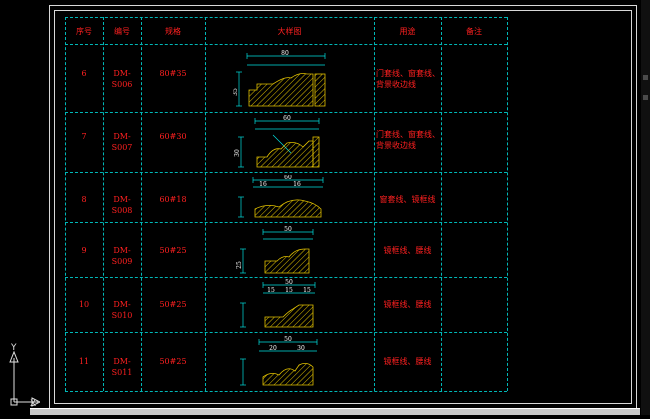  I want to click on row-index: 10, so click(84, 304).